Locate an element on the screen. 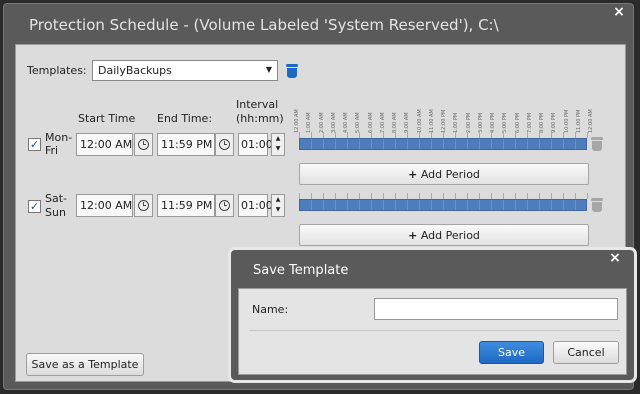 The image size is (640, 394). hour-label: 5:00 AM is located at coordinates (358, 122).